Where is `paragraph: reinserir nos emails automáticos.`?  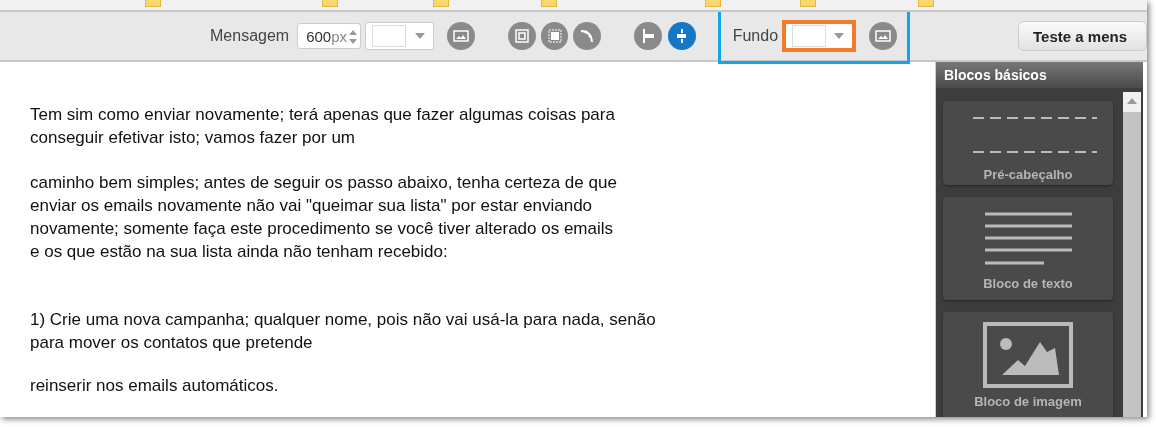
paragraph: reinserir nos emails automáticos. is located at coordinates (155, 386).